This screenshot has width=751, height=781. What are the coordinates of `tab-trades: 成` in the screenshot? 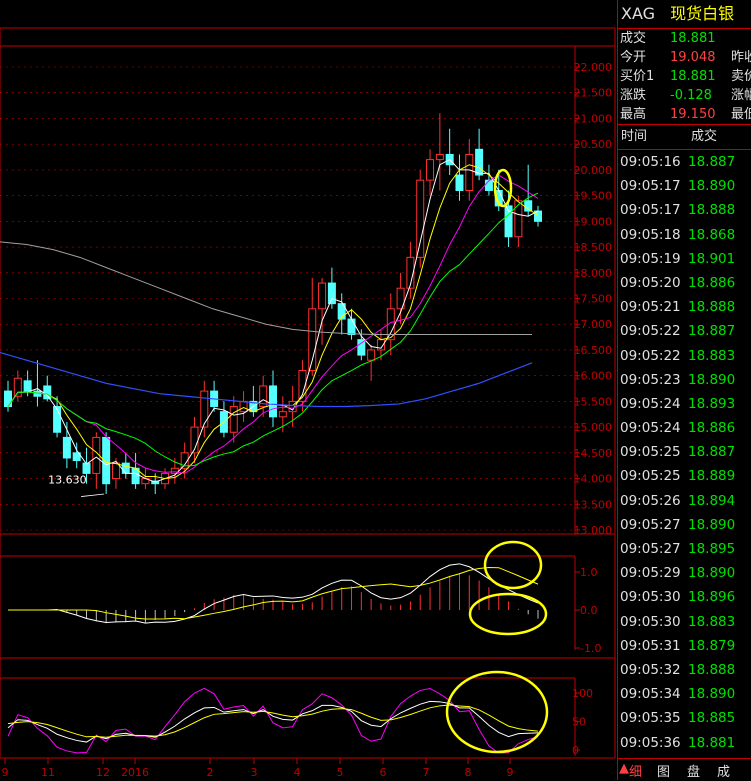 It's located at (723, 770).